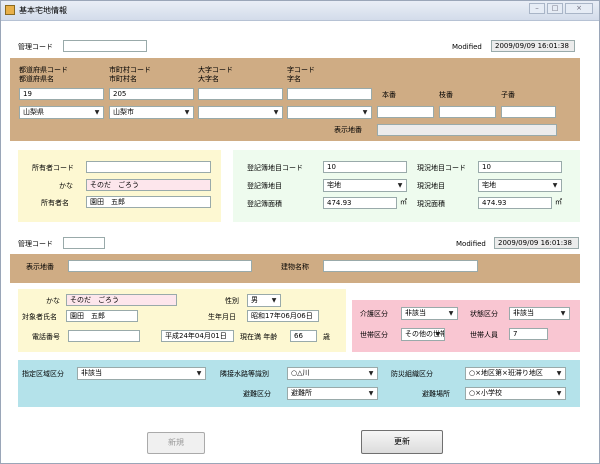 This screenshot has width=600, height=464. Describe the element at coordinates (400, 266) in the screenshot. I see `tatemono-input` at that location.